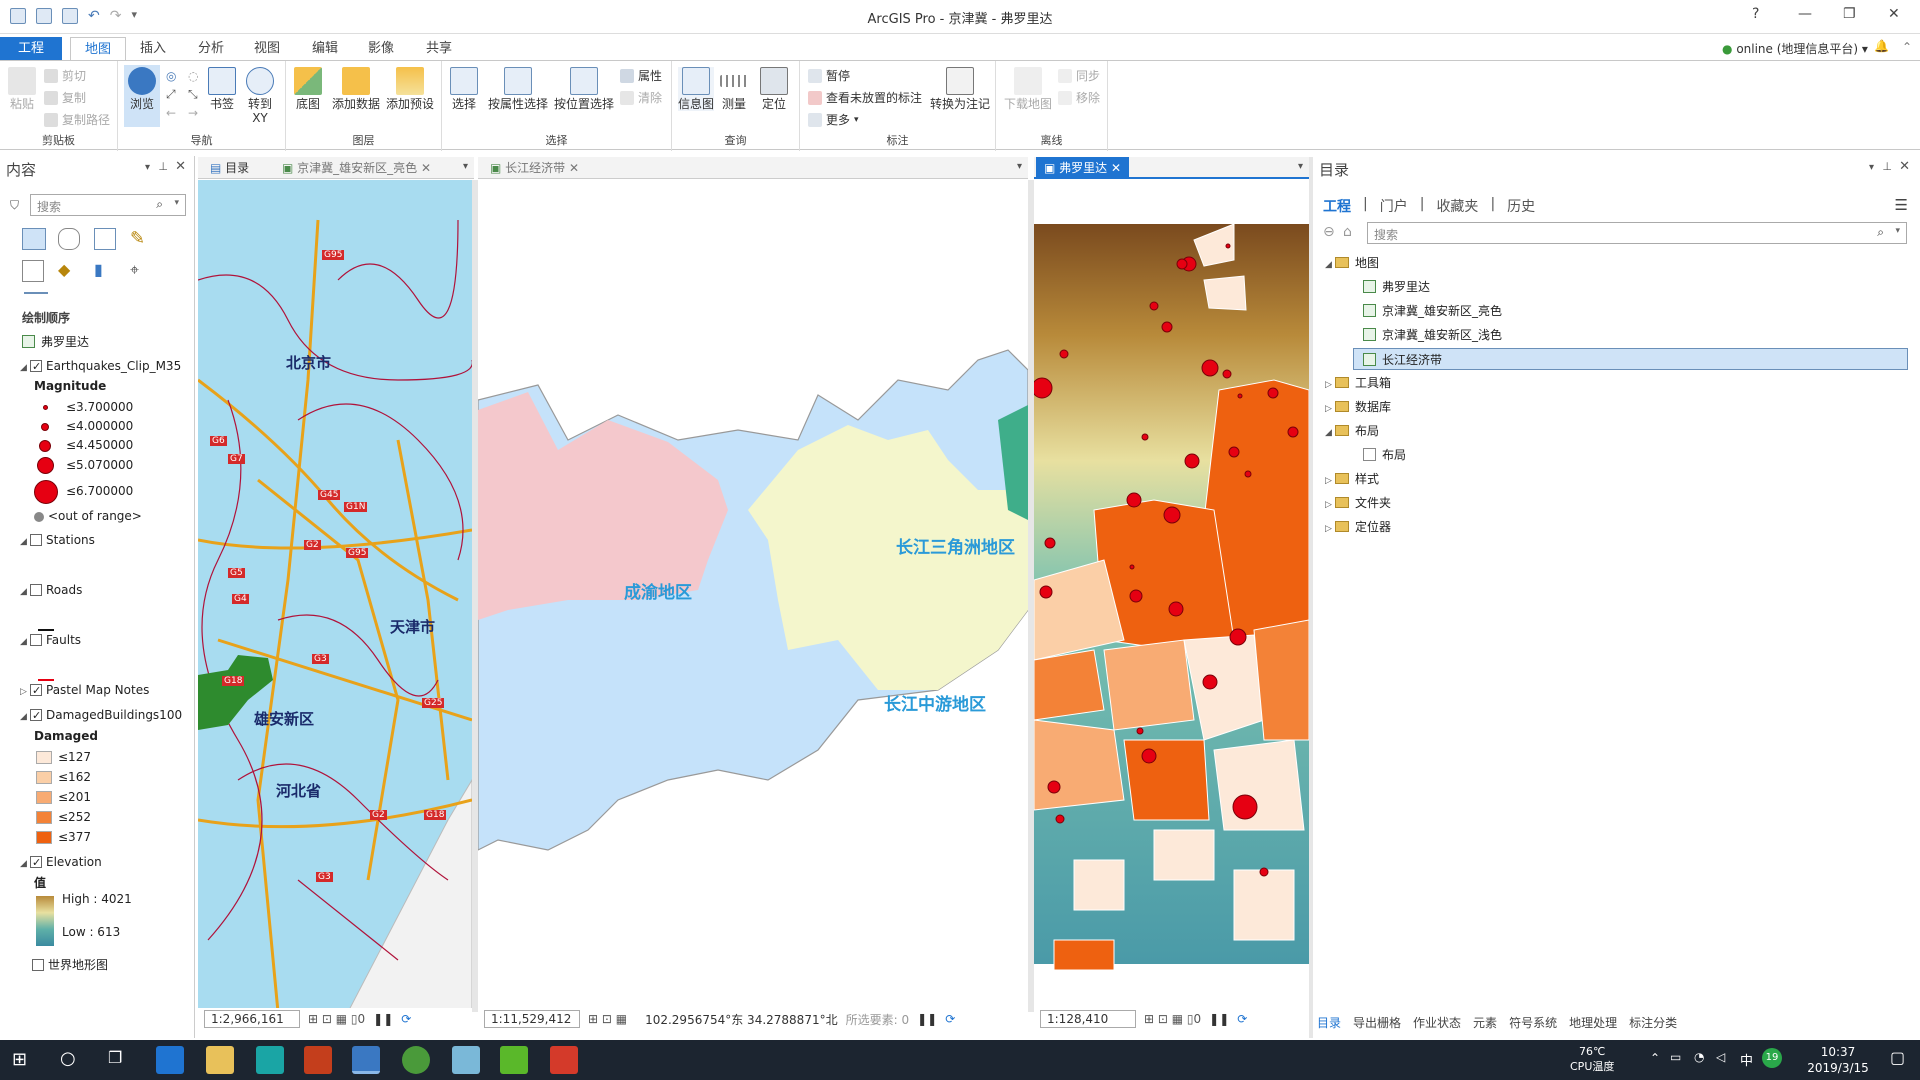  Describe the element at coordinates (1887, 166) in the screenshot. I see `pin-icon: ⊥` at that location.